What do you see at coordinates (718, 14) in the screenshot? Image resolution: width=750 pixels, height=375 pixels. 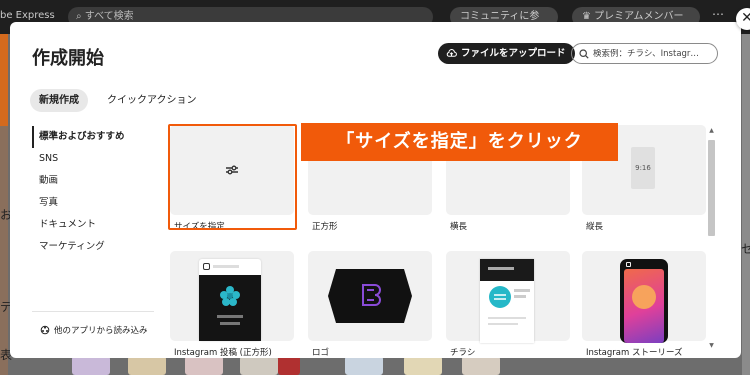 I see `more-icon: ⋯` at bounding box center [718, 14].